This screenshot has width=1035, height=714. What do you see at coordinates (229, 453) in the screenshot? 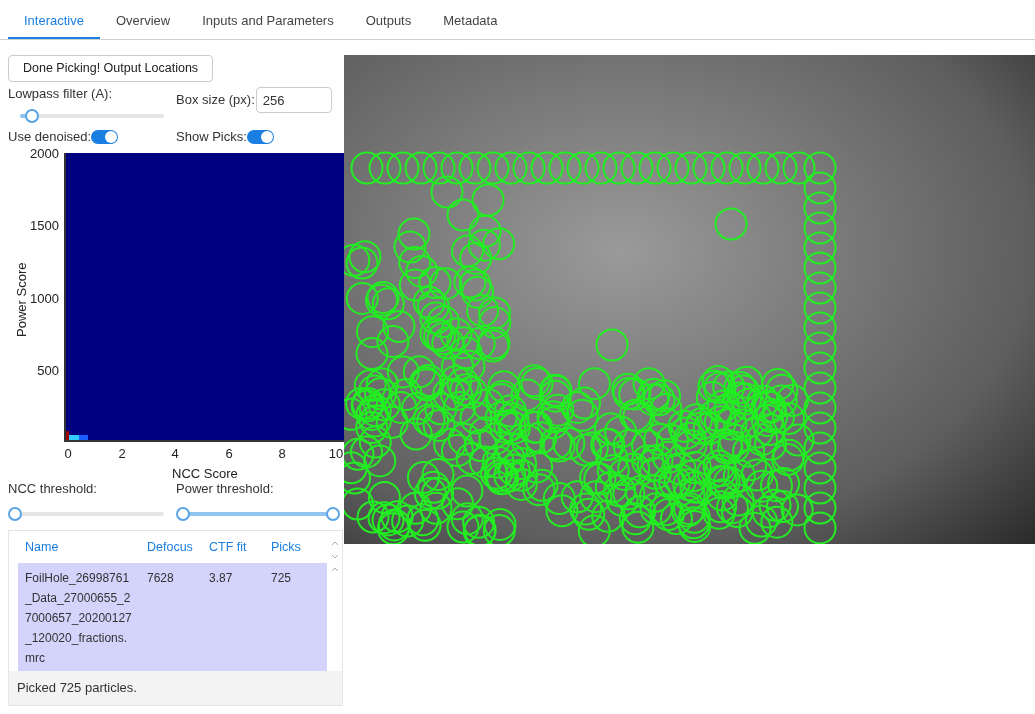
I see `x-tick-label: 6` at bounding box center [229, 453].